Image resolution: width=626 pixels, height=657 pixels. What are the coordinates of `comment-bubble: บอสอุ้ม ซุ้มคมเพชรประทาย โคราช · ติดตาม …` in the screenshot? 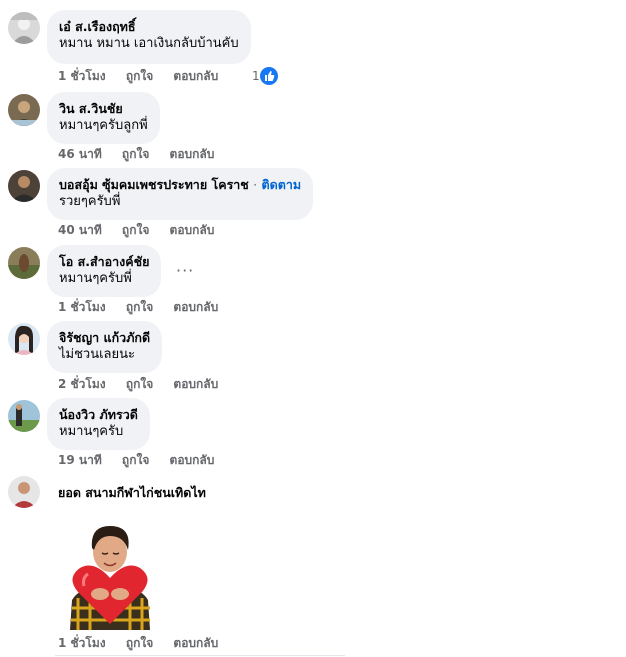 It's located at (180, 194).